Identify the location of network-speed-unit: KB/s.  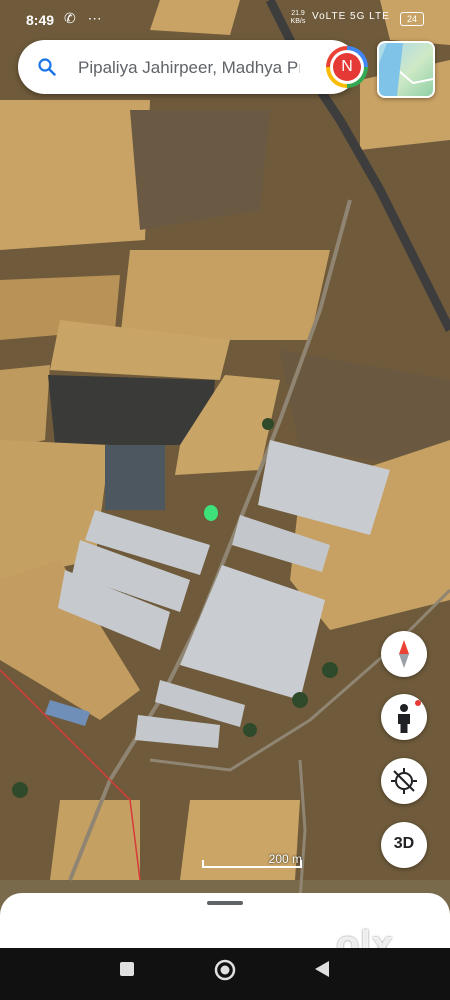
(298, 21).